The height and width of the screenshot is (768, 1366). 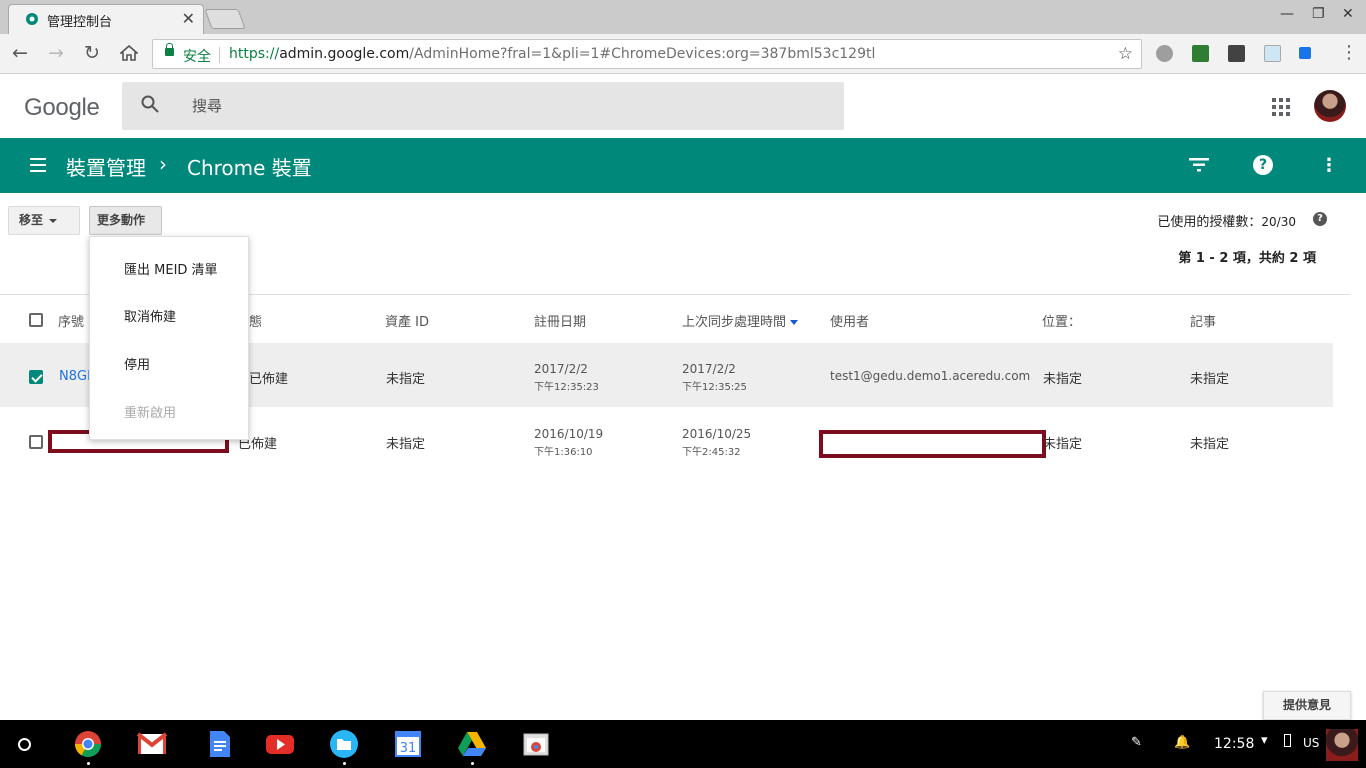 What do you see at coordinates (1199, 165) in the screenshot?
I see `filter-icon` at bounding box center [1199, 165].